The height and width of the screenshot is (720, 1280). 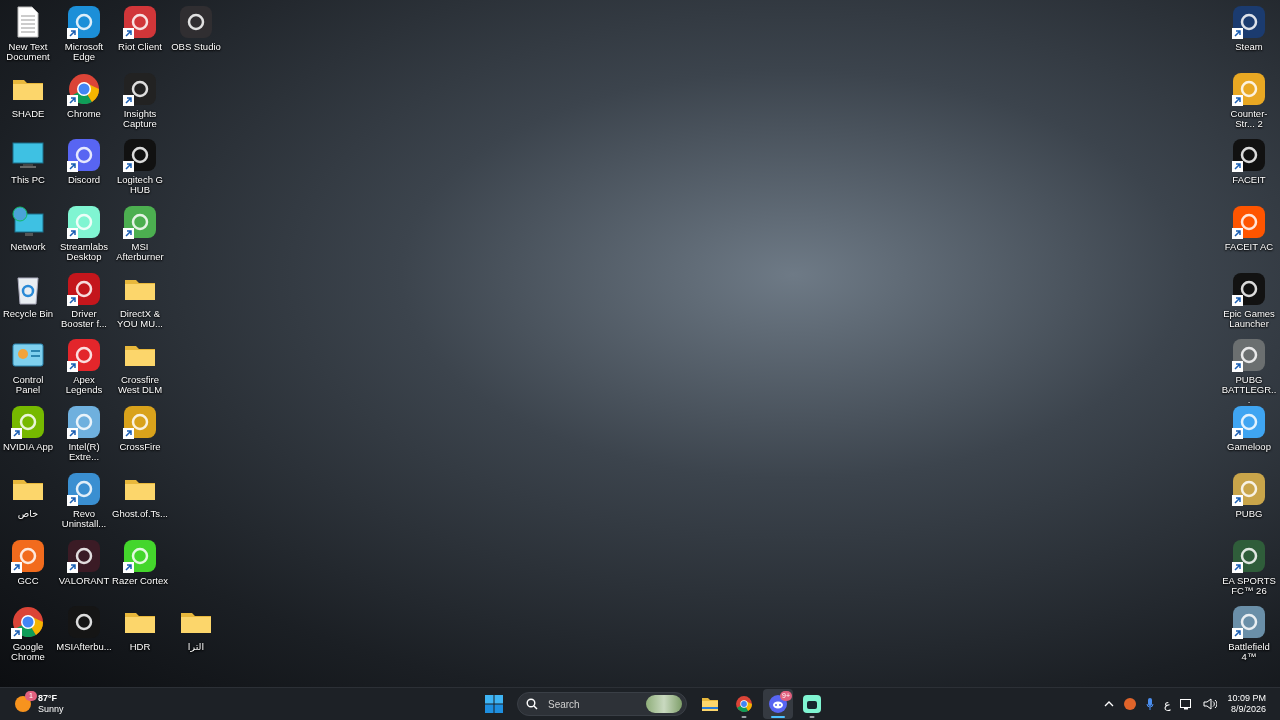 What do you see at coordinates (51, 709) in the screenshot?
I see `weather-condition: Sunny` at bounding box center [51, 709].